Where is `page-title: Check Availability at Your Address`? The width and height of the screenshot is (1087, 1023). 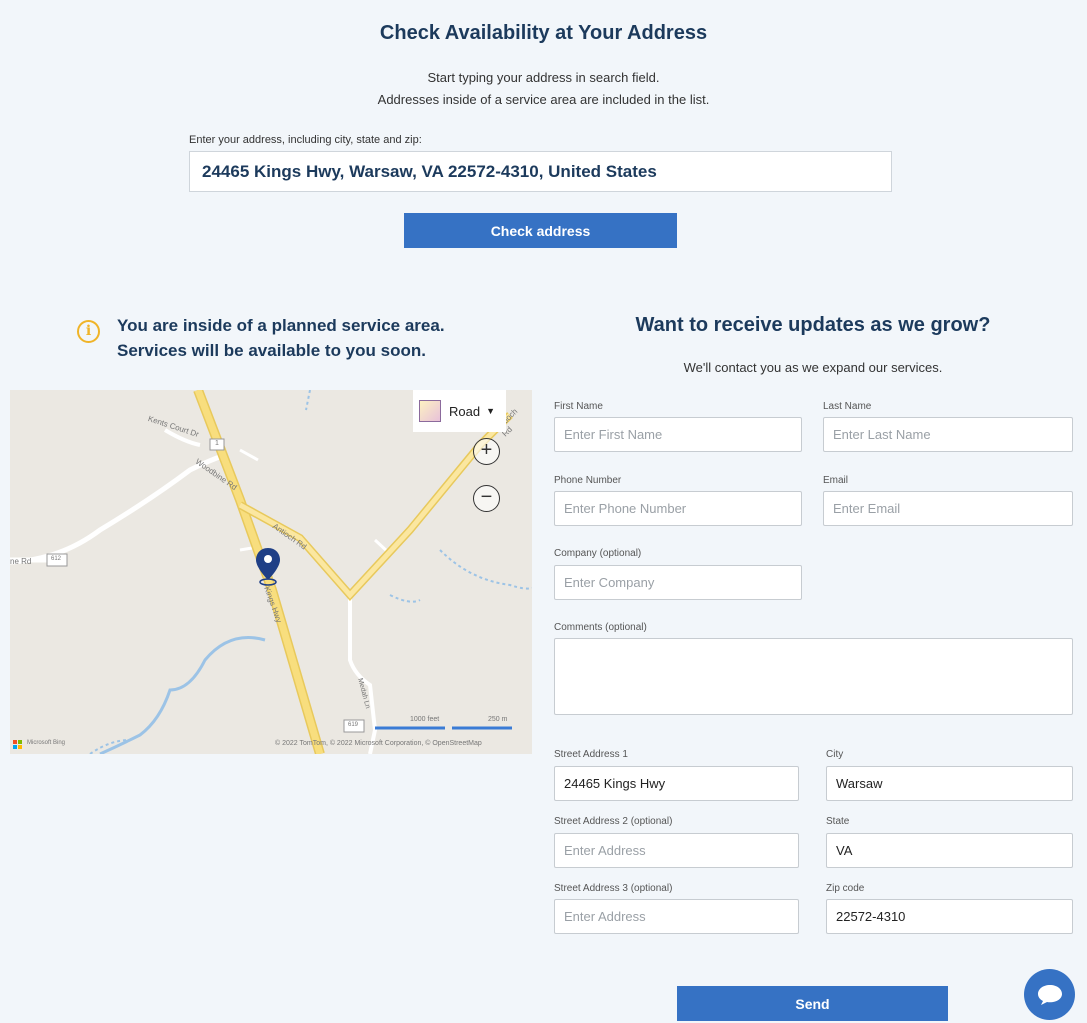 page-title: Check Availability at Your Address is located at coordinates (543, 33).